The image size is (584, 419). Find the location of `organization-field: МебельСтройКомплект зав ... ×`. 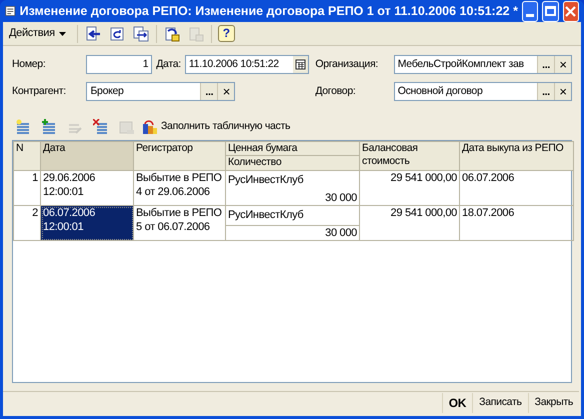

organization-field: МебельСтройКомплект зав ... × is located at coordinates (483, 64).